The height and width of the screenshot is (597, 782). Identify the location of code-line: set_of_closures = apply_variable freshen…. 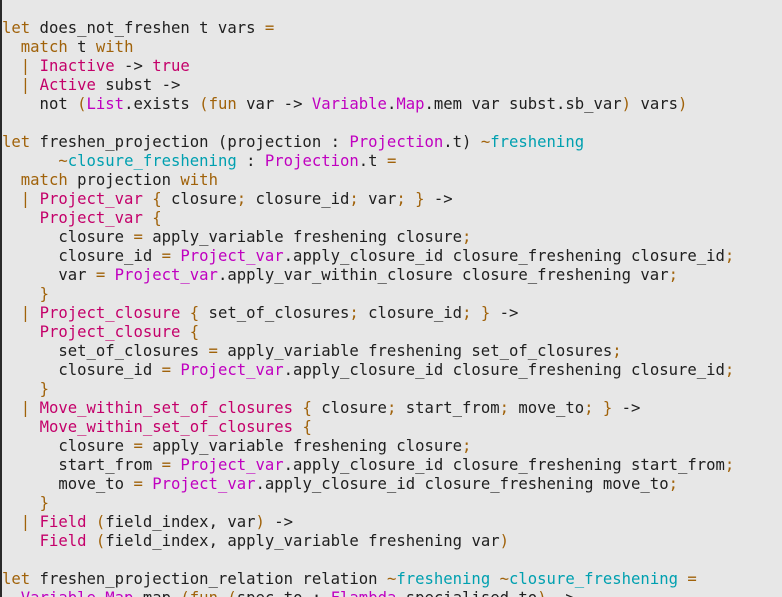
(392, 351).